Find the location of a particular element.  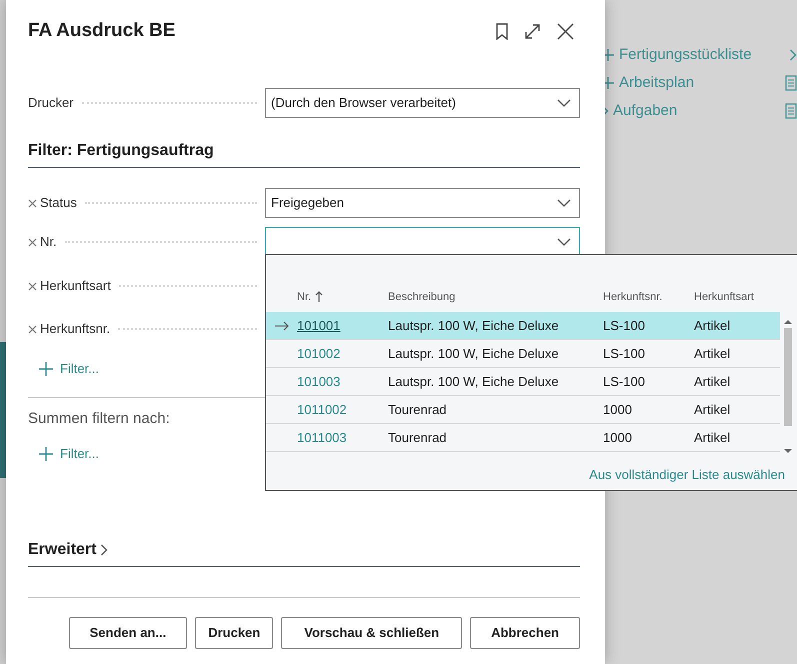

item-number-link: 1011002 is located at coordinates (342, 410).